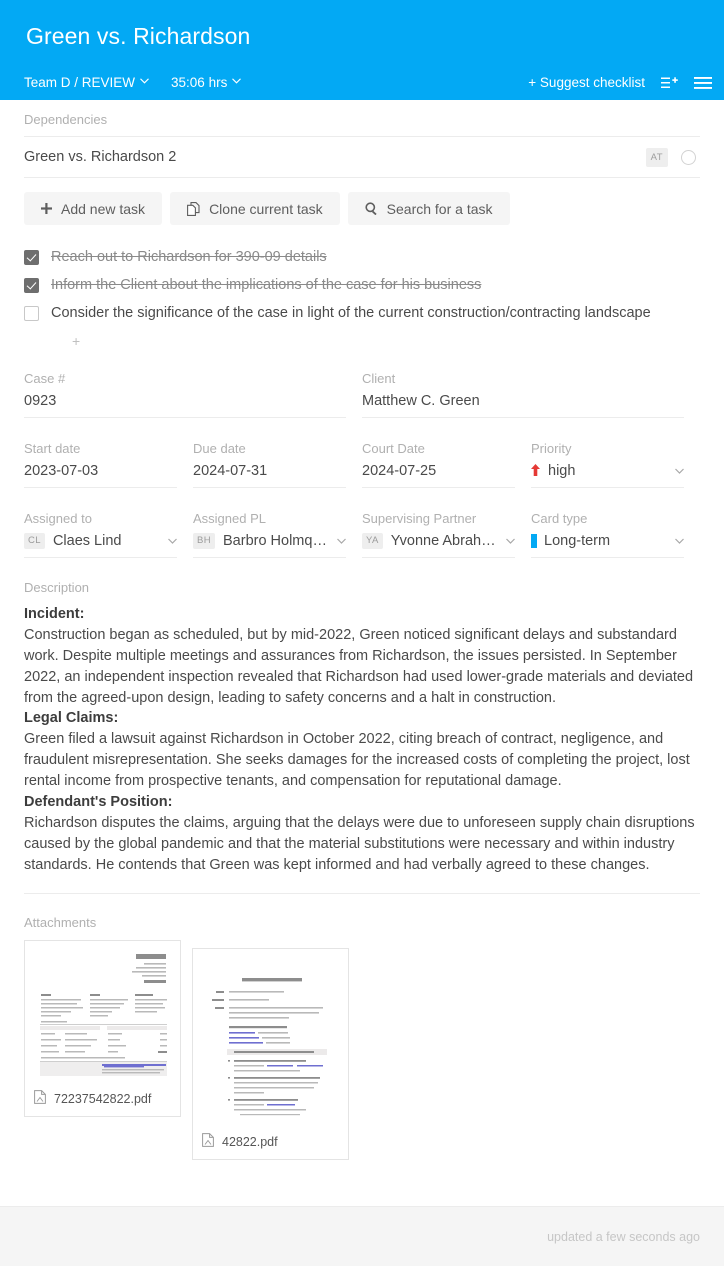 This screenshot has height=1266, width=724. I want to click on card-type-select: Long-term, so click(607, 546).